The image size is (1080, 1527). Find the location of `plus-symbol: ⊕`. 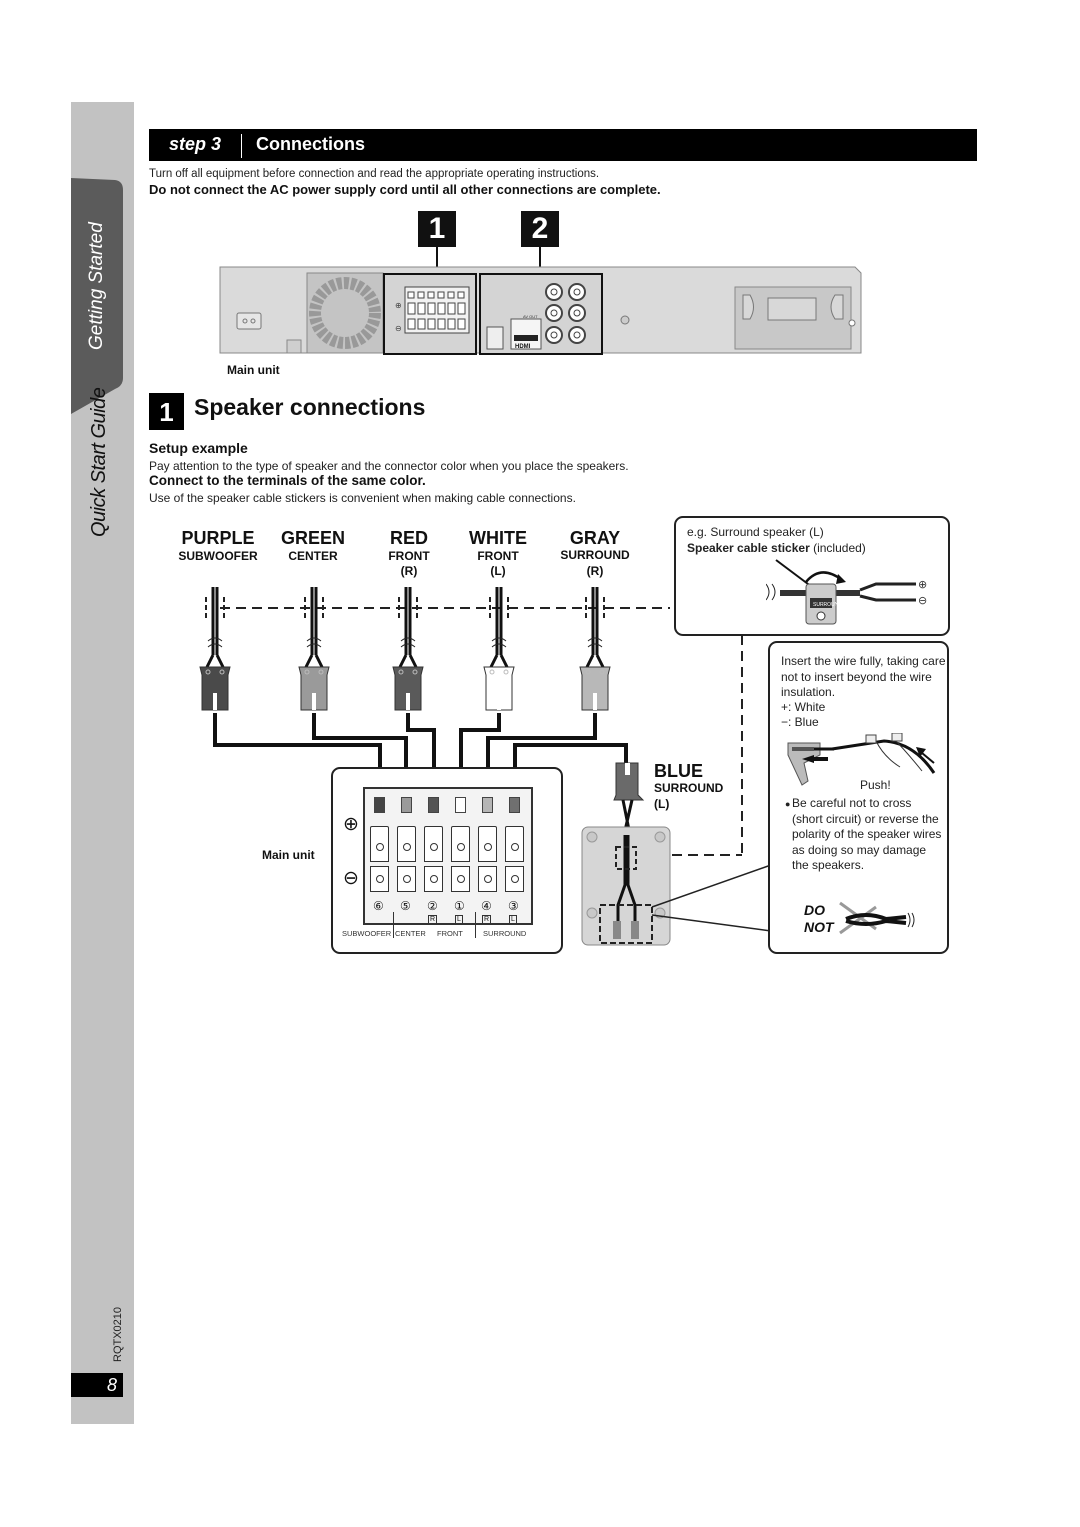

plus-symbol: ⊕ is located at coordinates (351, 824).